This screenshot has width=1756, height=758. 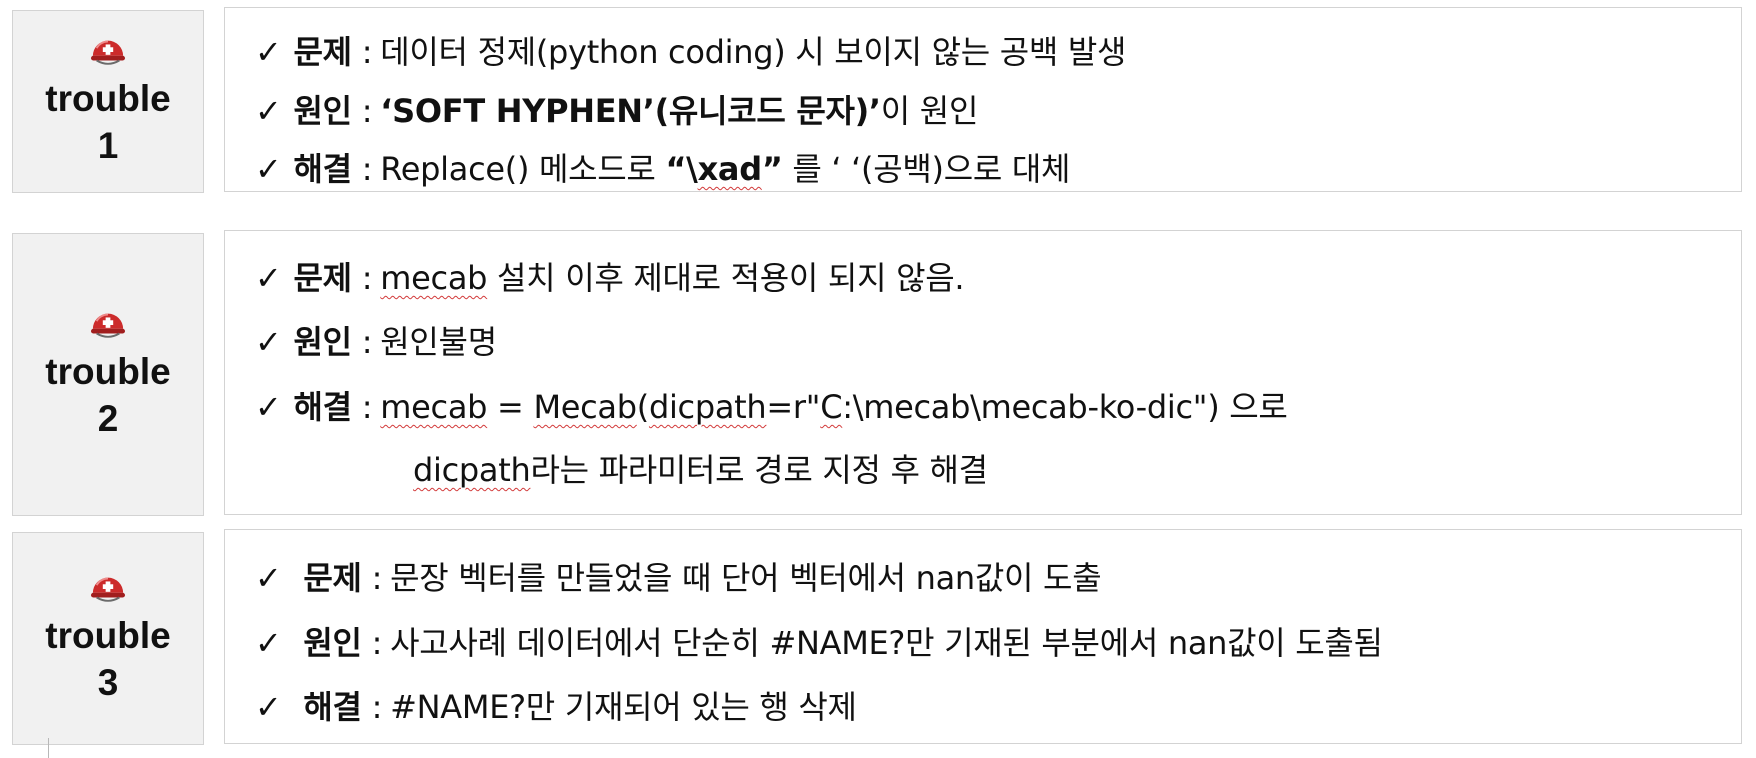 What do you see at coordinates (831, 407) in the screenshot?
I see `solution-C: C` at bounding box center [831, 407].